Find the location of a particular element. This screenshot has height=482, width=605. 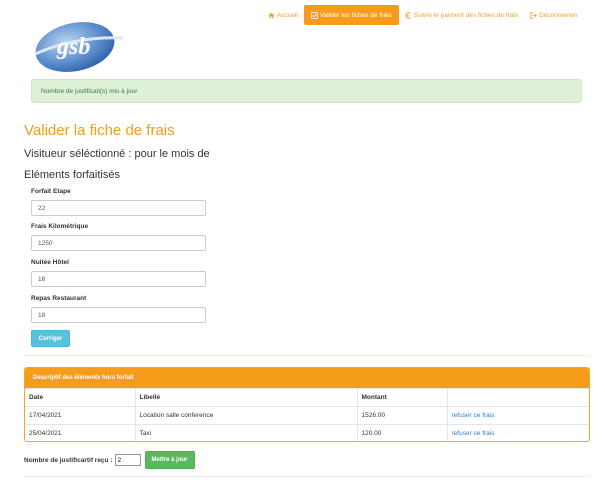

logout-icon is located at coordinates (533, 15).